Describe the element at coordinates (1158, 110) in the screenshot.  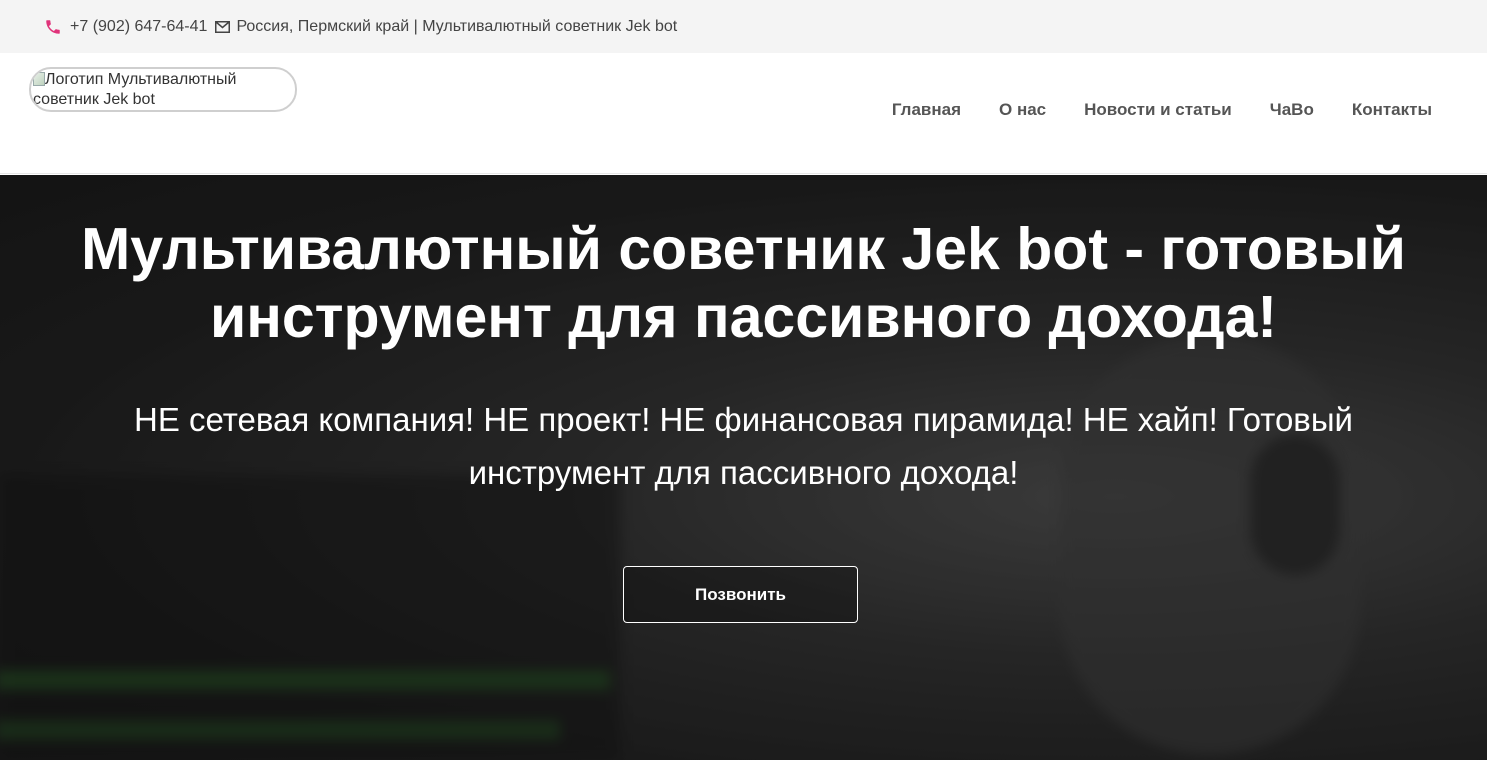
I see `nav-item-news: Новости и статьи` at that location.